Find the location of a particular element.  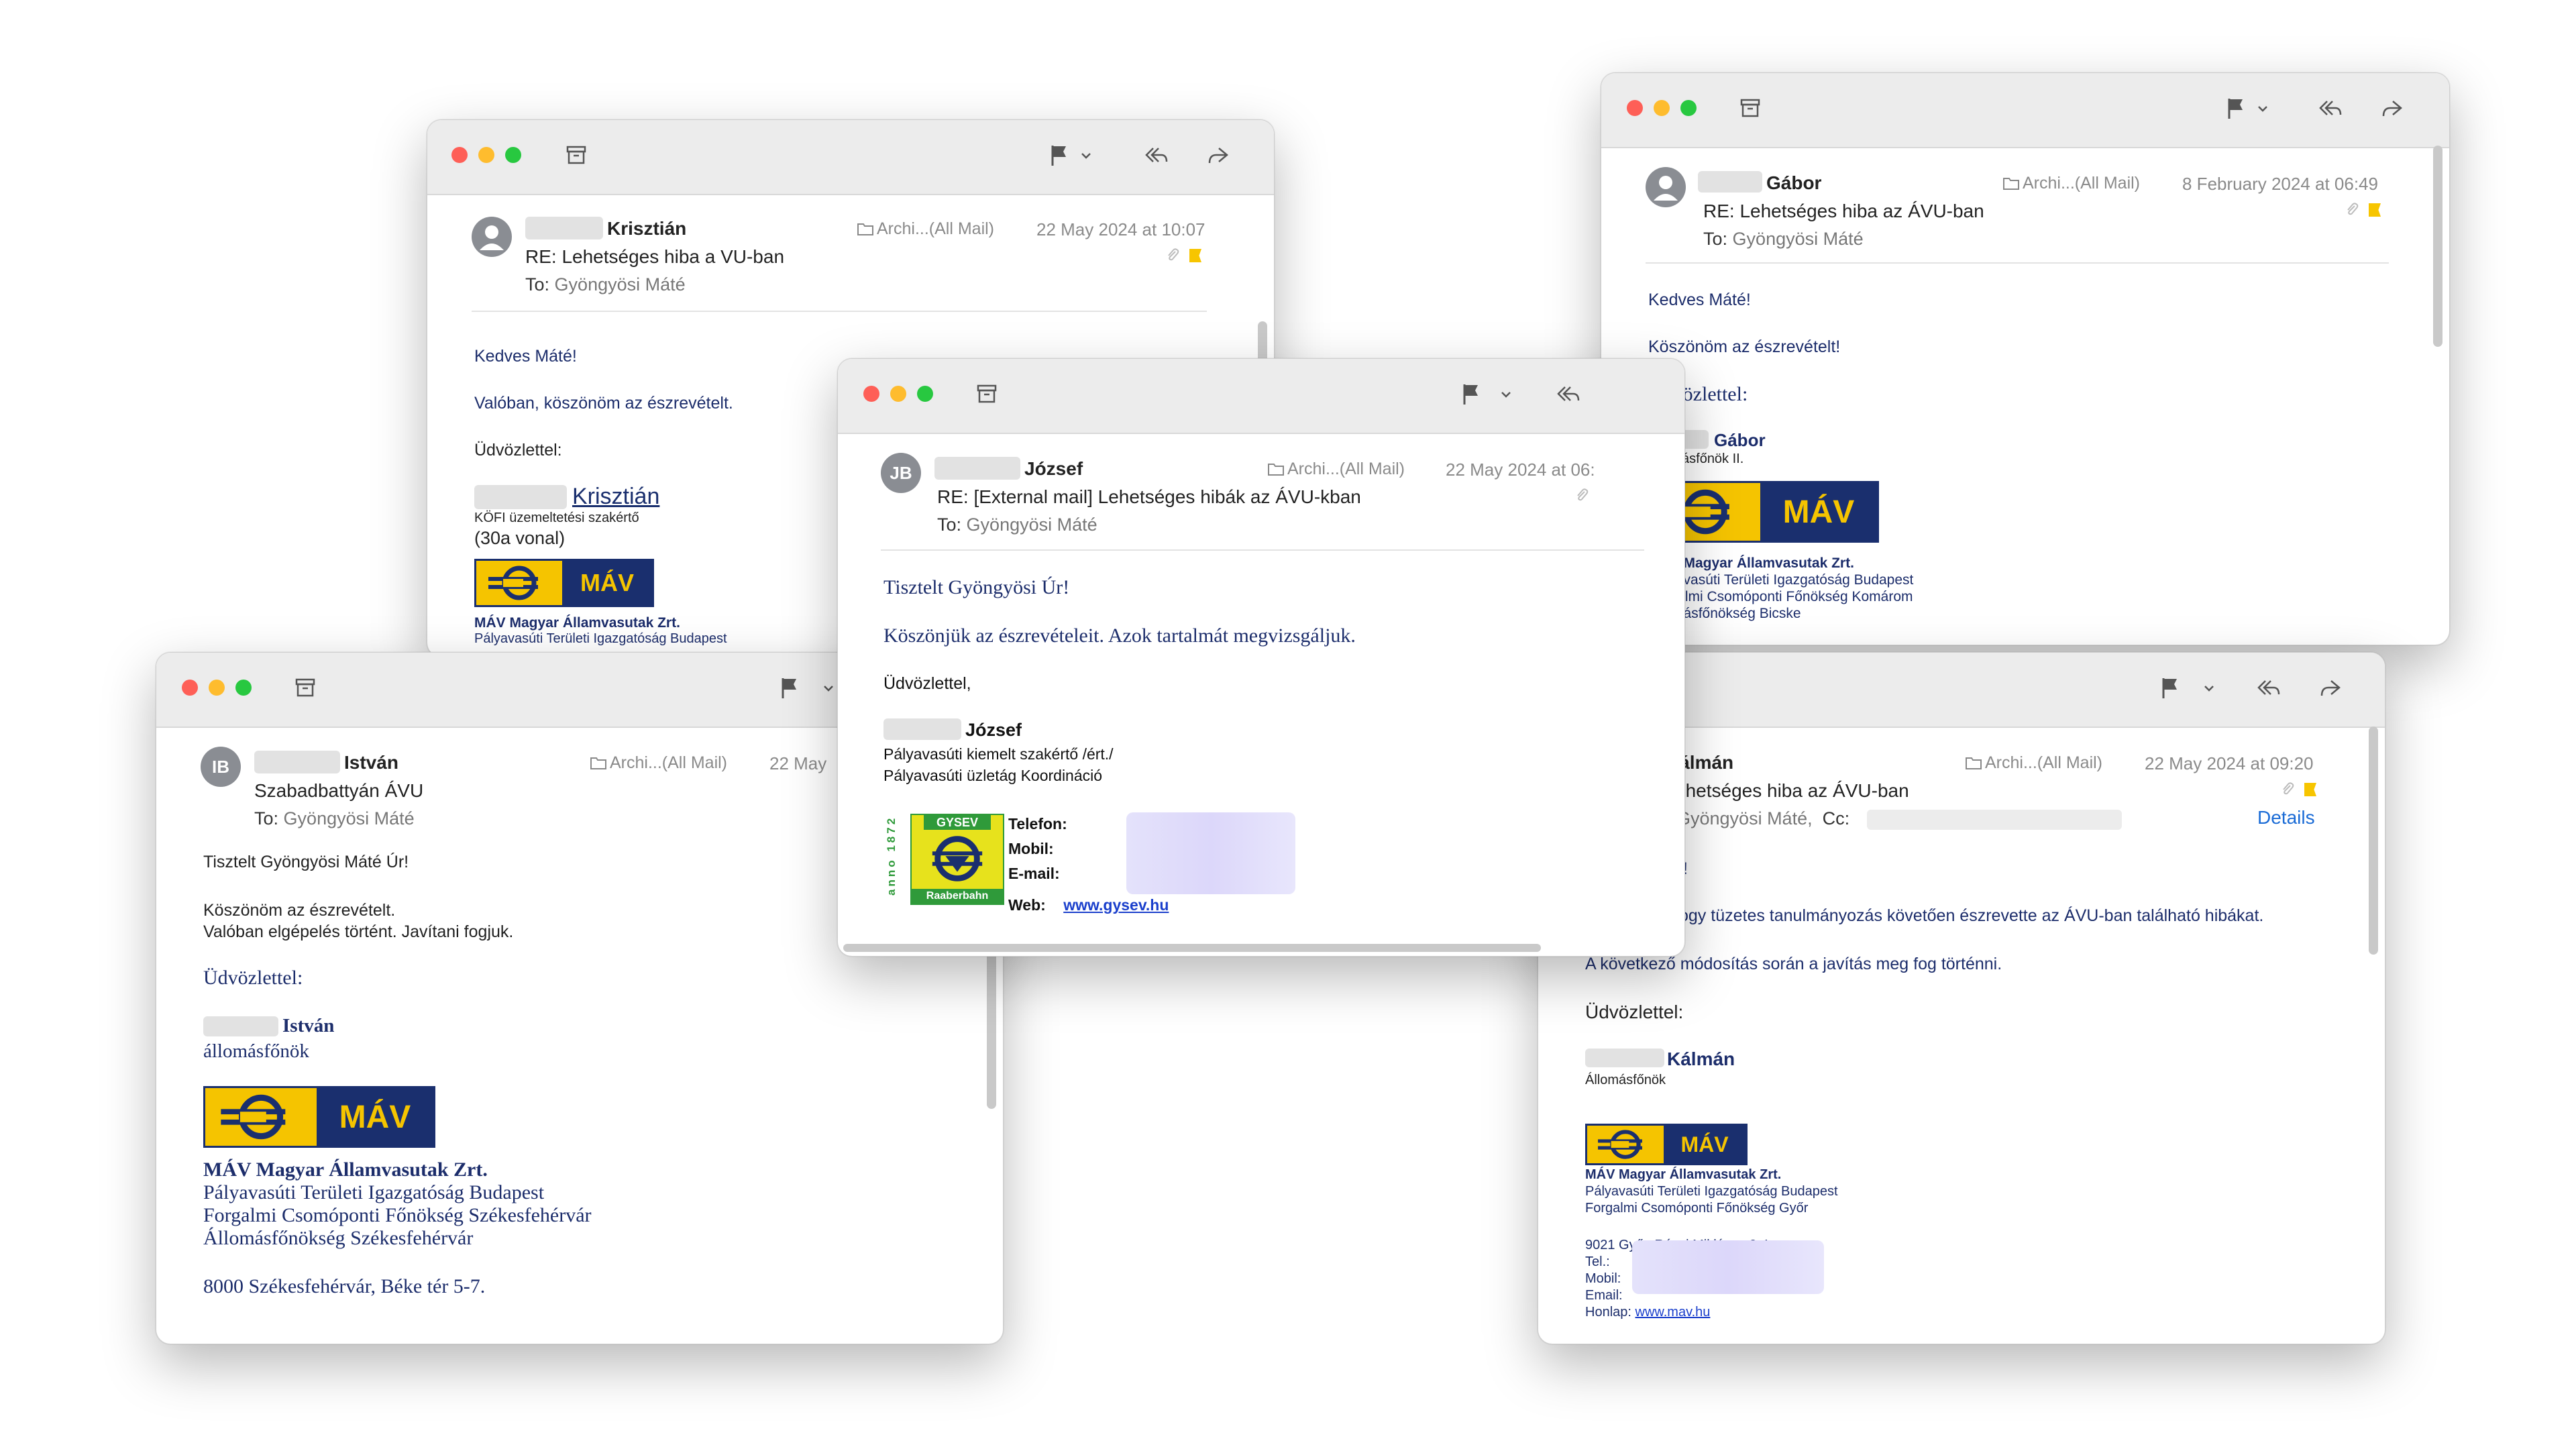

website-link: www.gysev.hu is located at coordinates (1116, 905).